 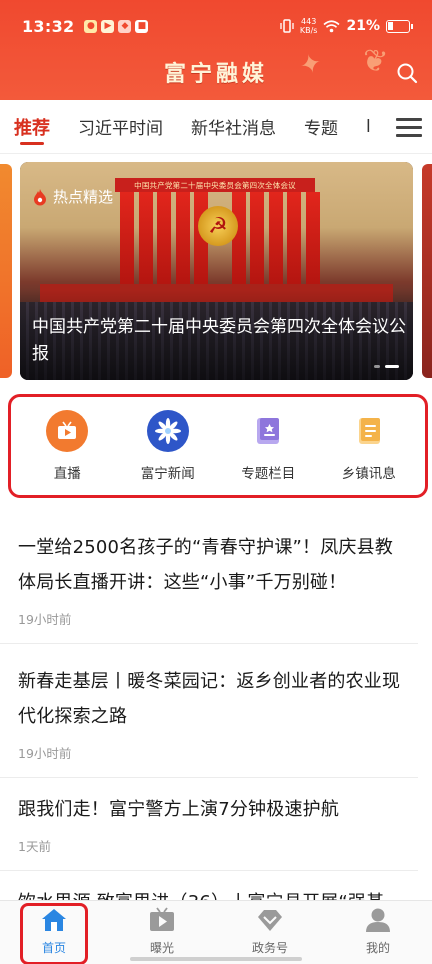 What do you see at coordinates (40, 196) in the screenshot?
I see `flame-icon` at bounding box center [40, 196].